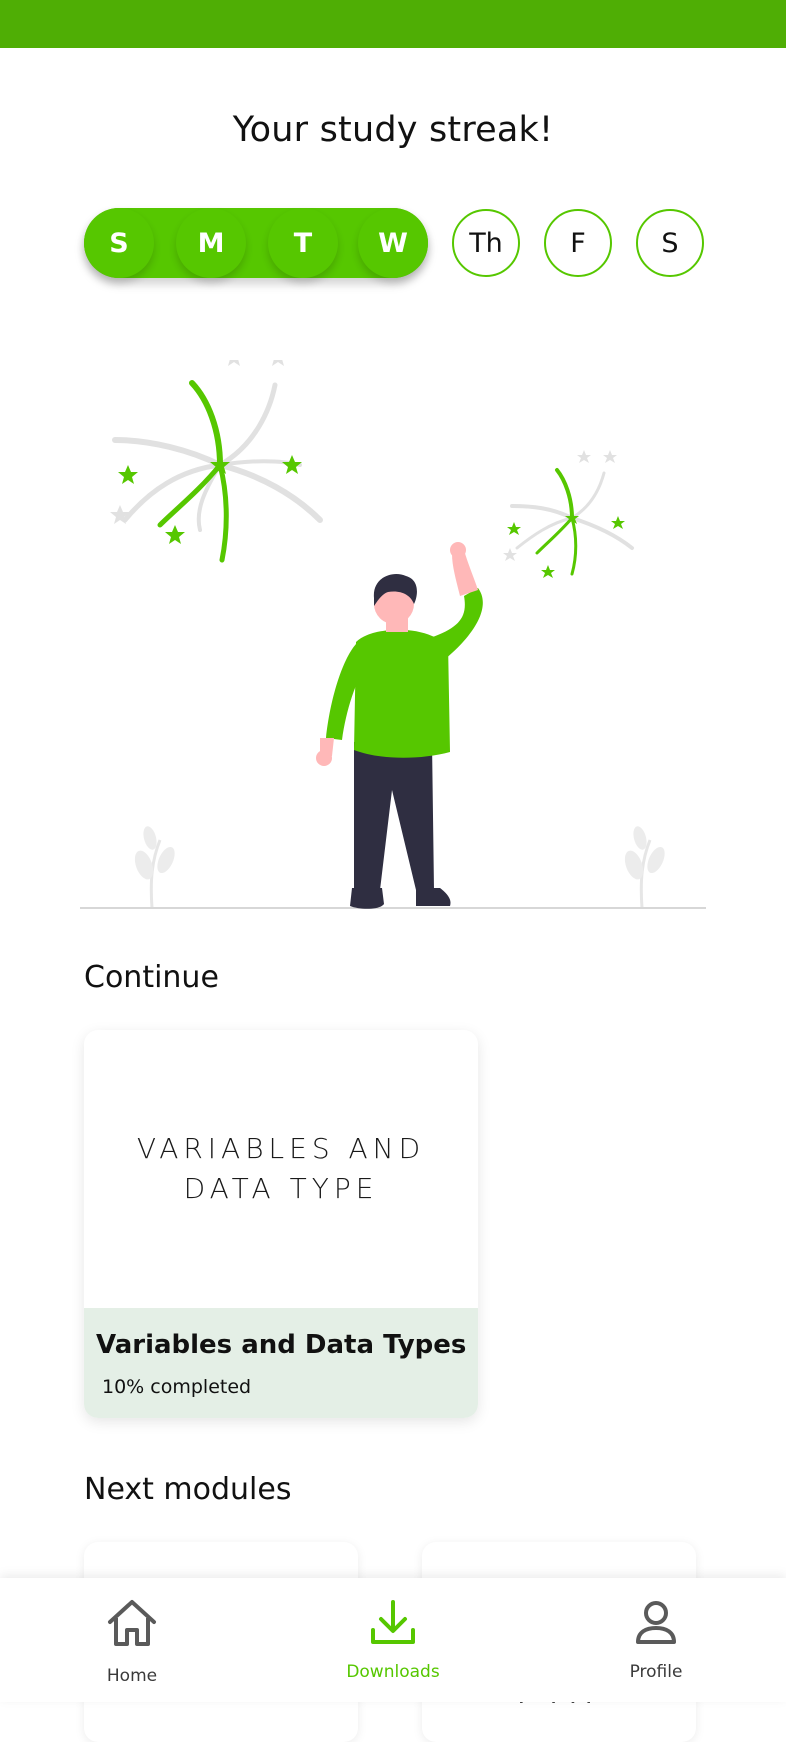 This screenshot has height=1742, width=786. I want to click on course-thumbnail: VARIABLES AND DATA TYPE, so click(281, 1169).